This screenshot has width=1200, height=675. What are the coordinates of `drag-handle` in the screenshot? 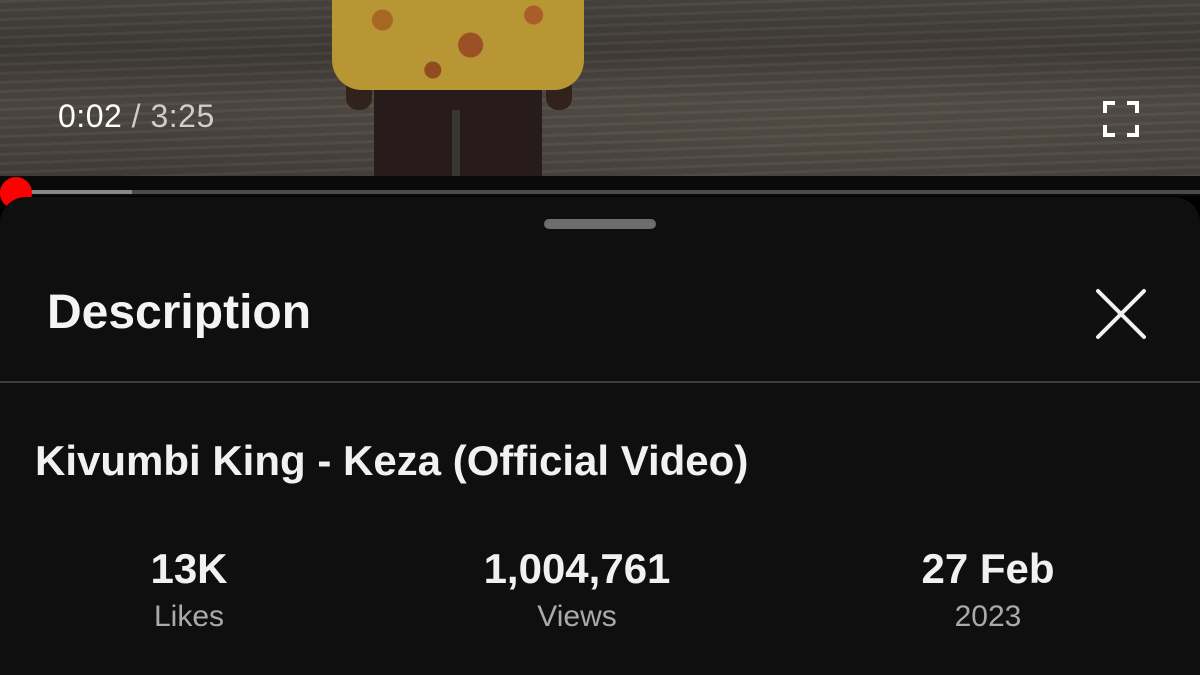 It's located at (600, 224).